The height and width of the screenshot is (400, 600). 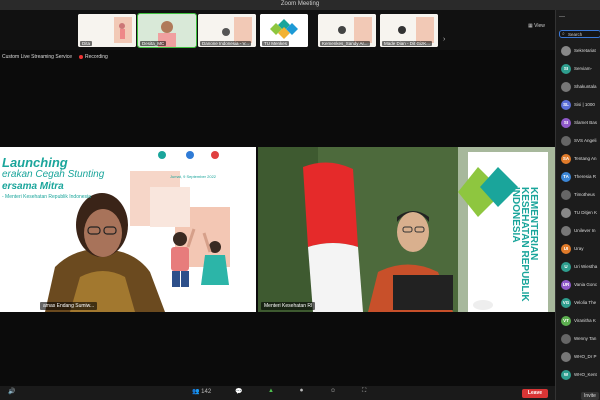 What do you see at coordinates (585, 338) in the screenshot?
I see `participant-name: Wenny Tan` at bounding box center [585, 338].